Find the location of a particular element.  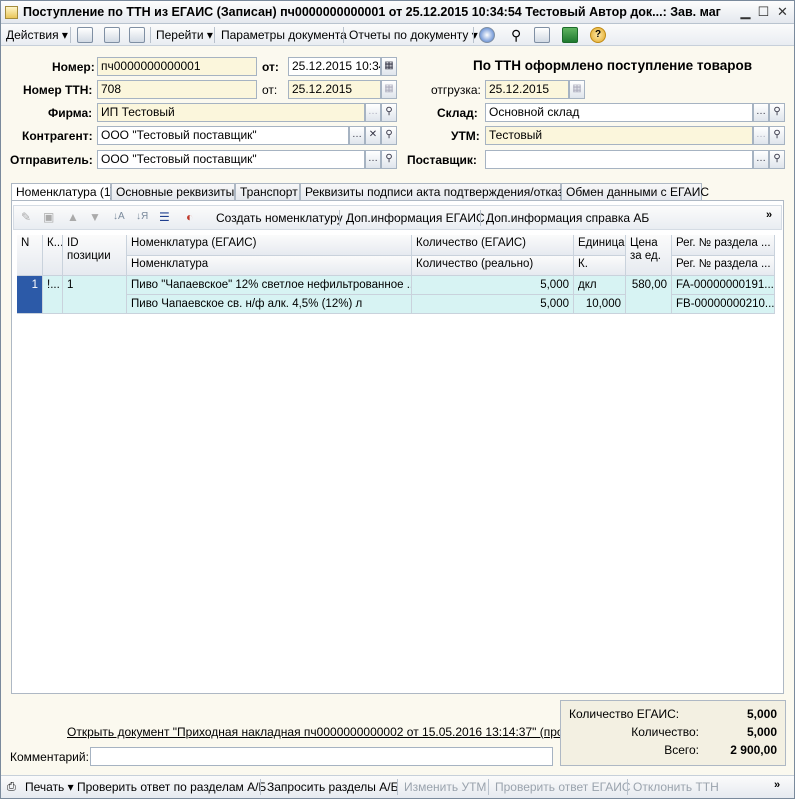

firm-field: ИП Тестовый is located at coordinates (231, 112).